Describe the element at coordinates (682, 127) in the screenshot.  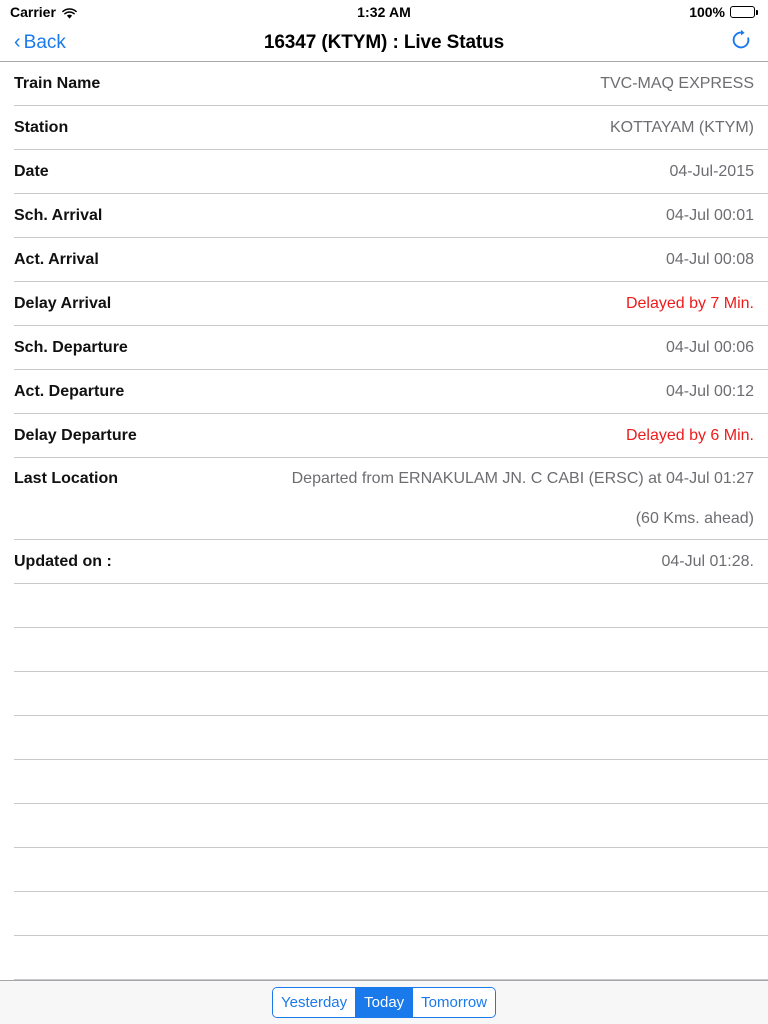
I see `row-value: KOTTAYAM (KTYM)` at that location.